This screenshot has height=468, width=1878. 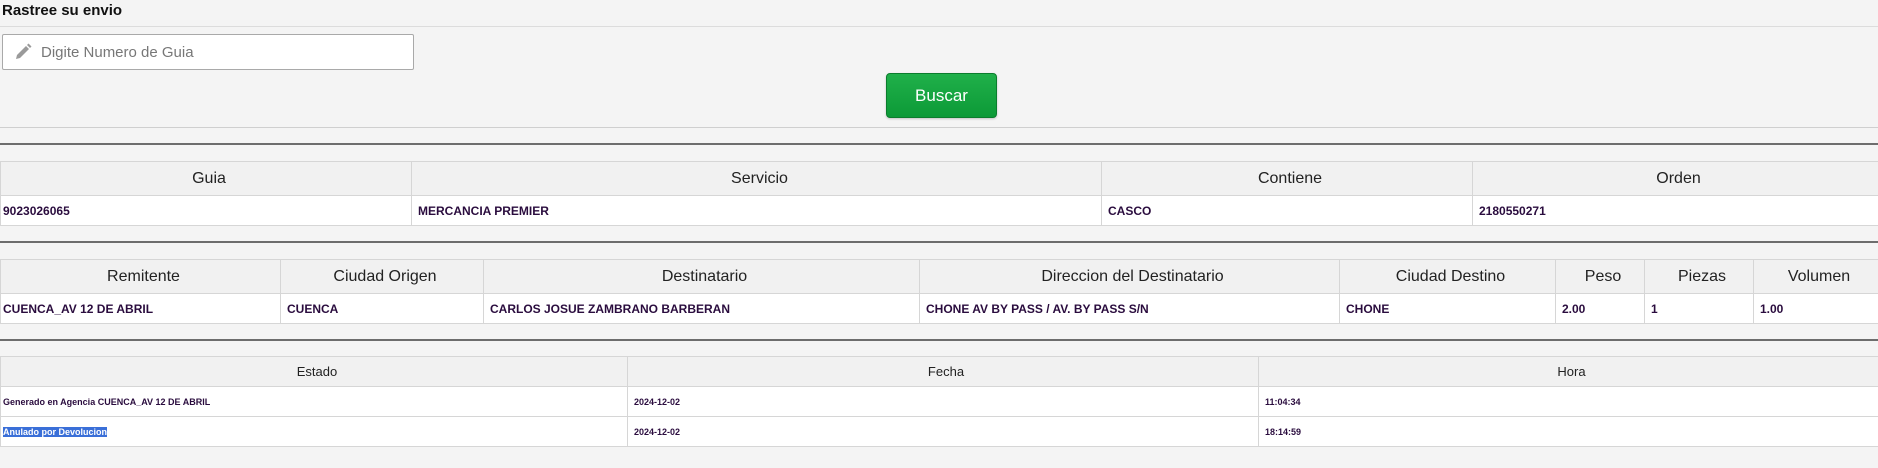 I want to click on page-title: Rastree su envio, so click(x=62, y=10).